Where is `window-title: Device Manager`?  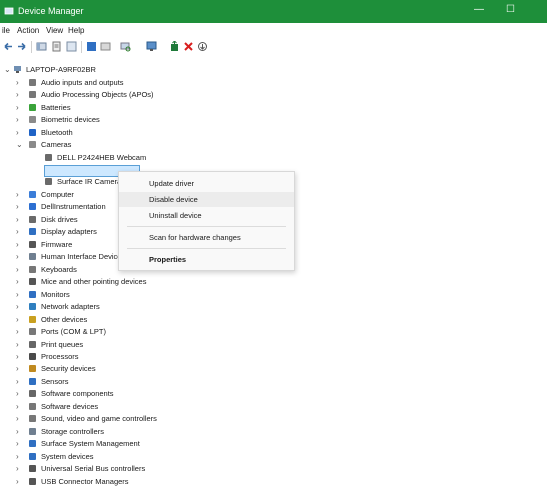
window-title: Device Manager is located at coordinates (51, 11).